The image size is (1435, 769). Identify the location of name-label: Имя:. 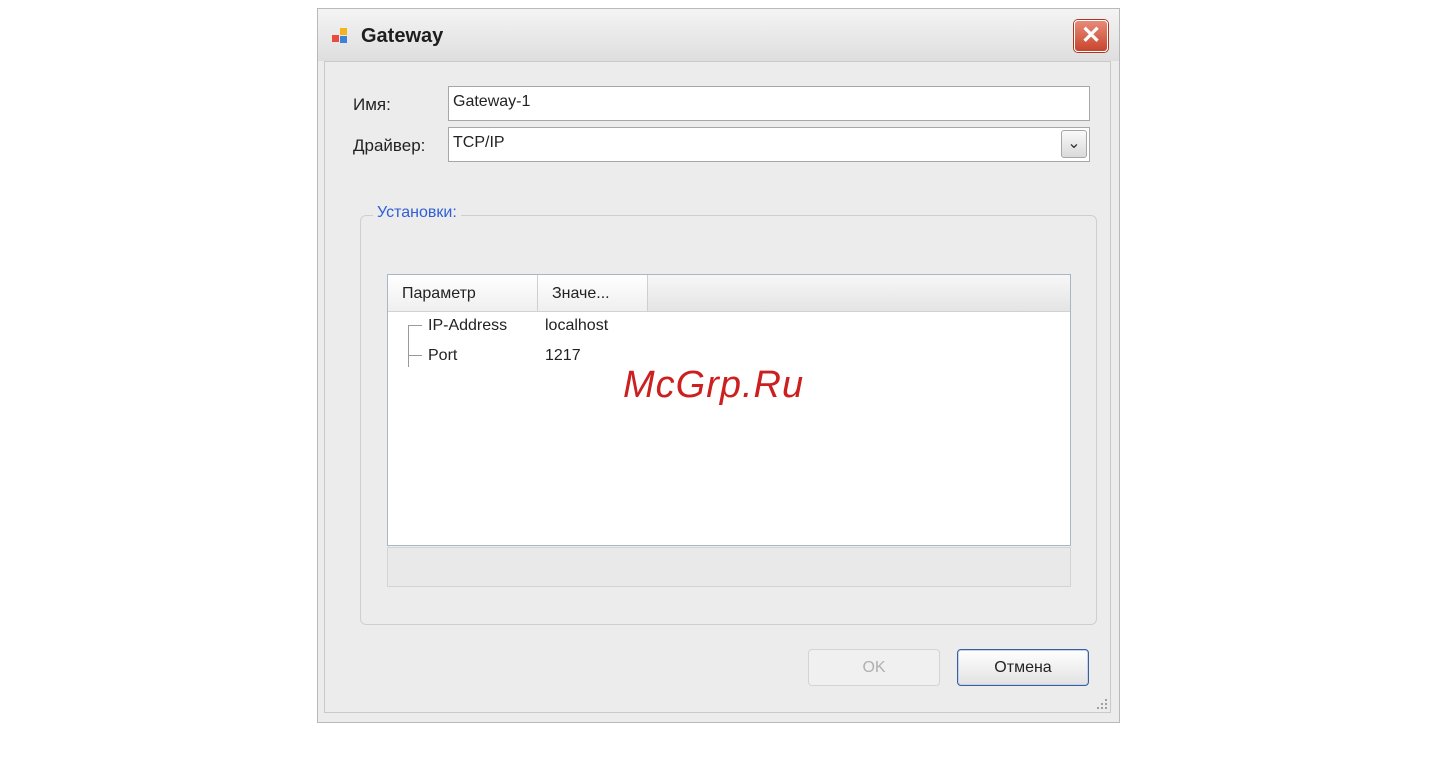
(372, 104).